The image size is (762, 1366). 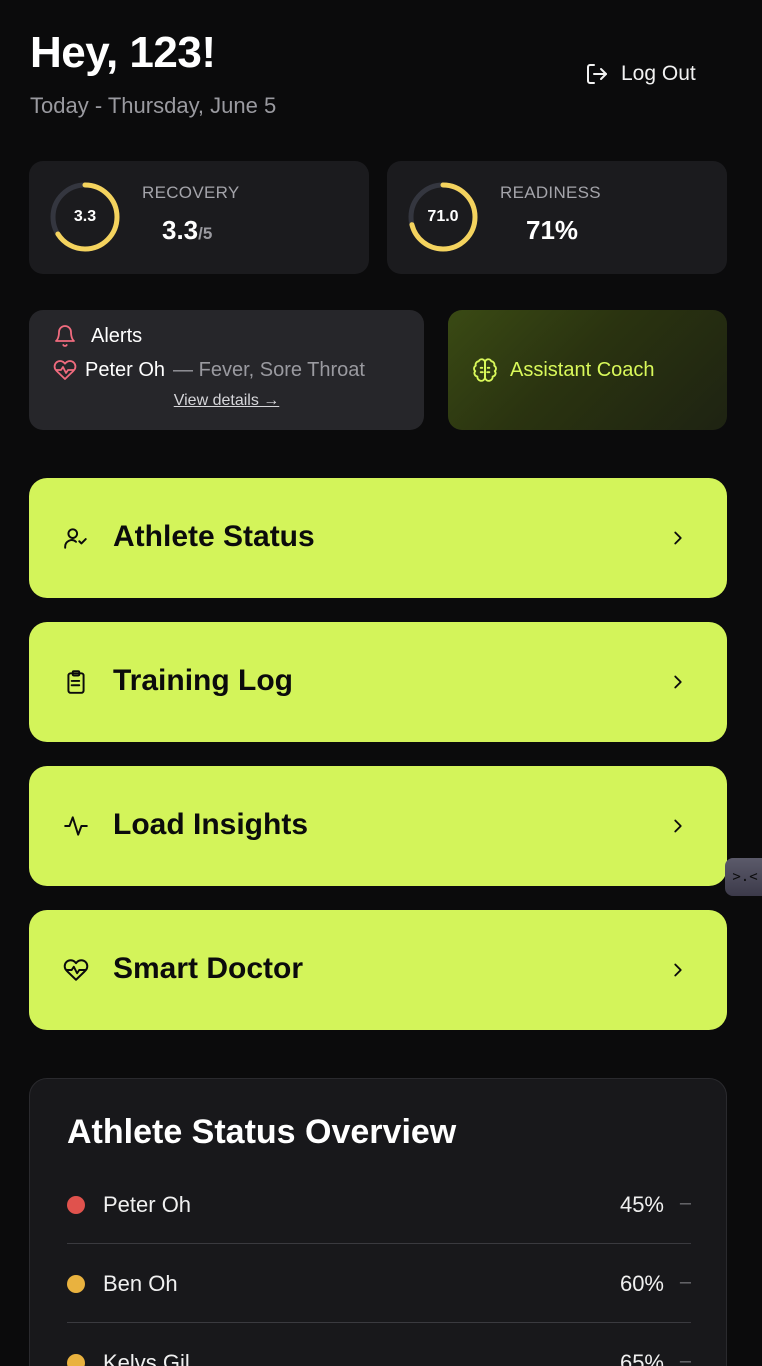 I want to click on activity-icon, so click(x=76, y=826).